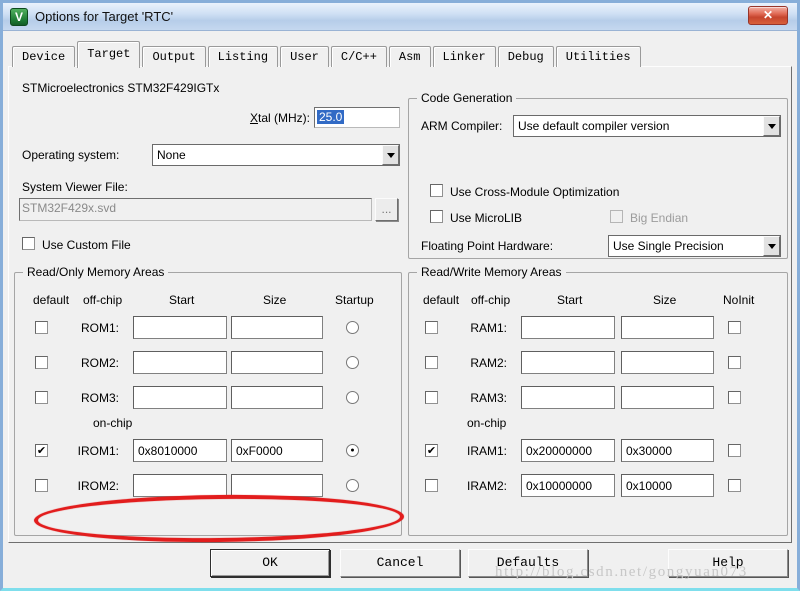  I want to click on tab-listing: Listing, so click(243, 56).